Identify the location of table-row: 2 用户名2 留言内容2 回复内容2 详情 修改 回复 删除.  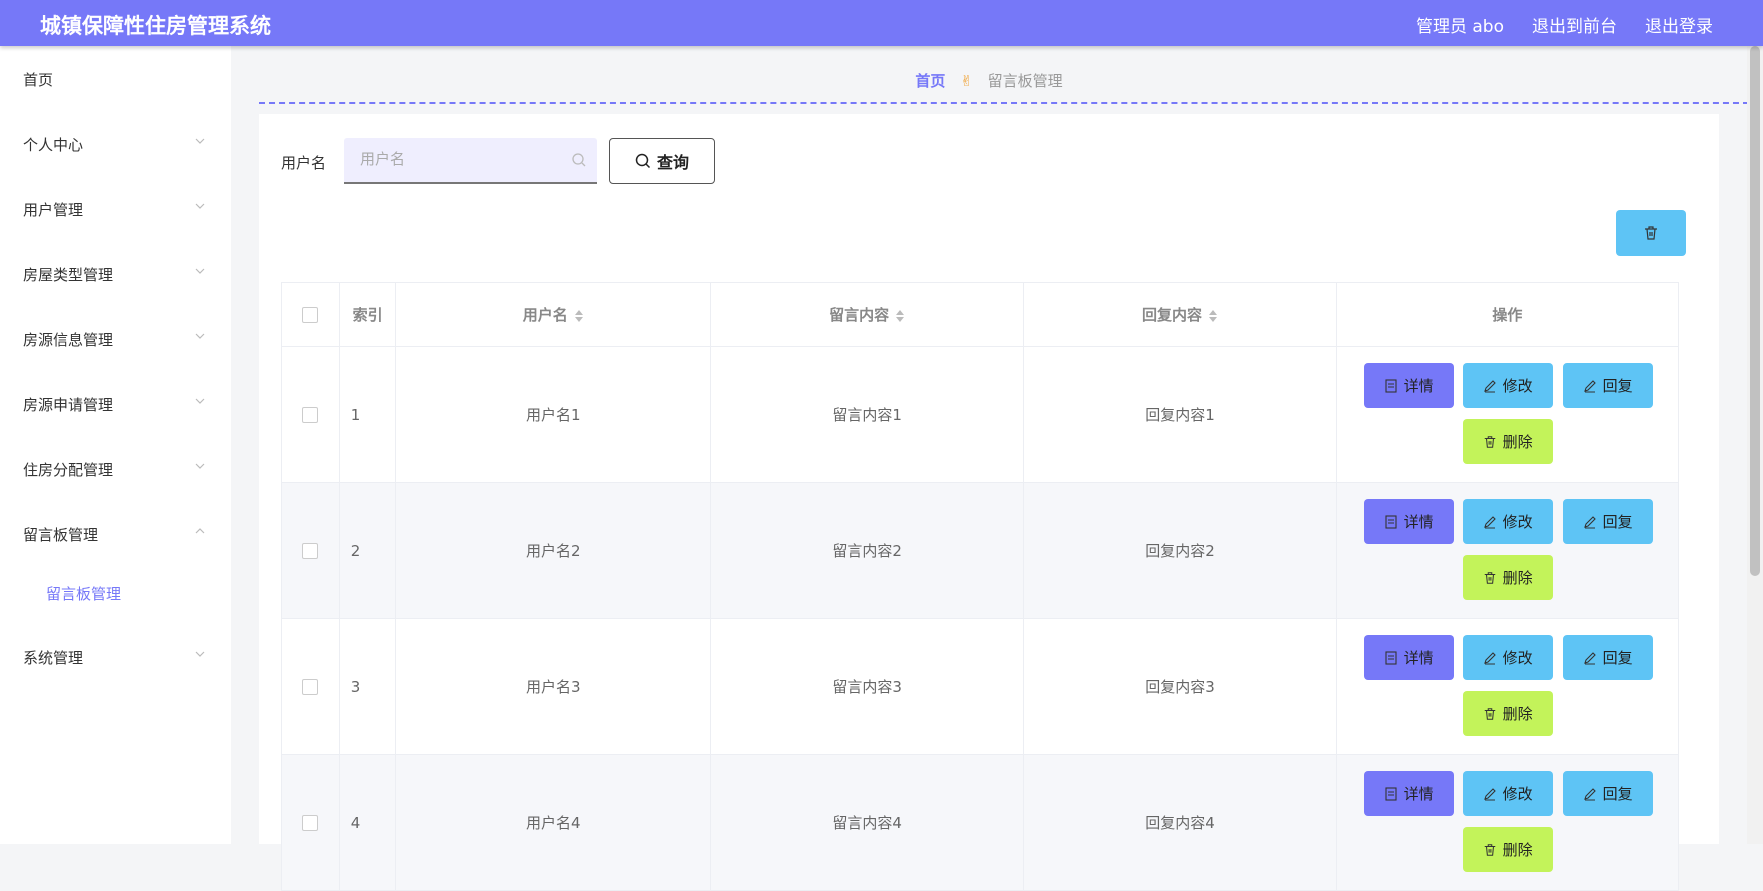
(980, 550).